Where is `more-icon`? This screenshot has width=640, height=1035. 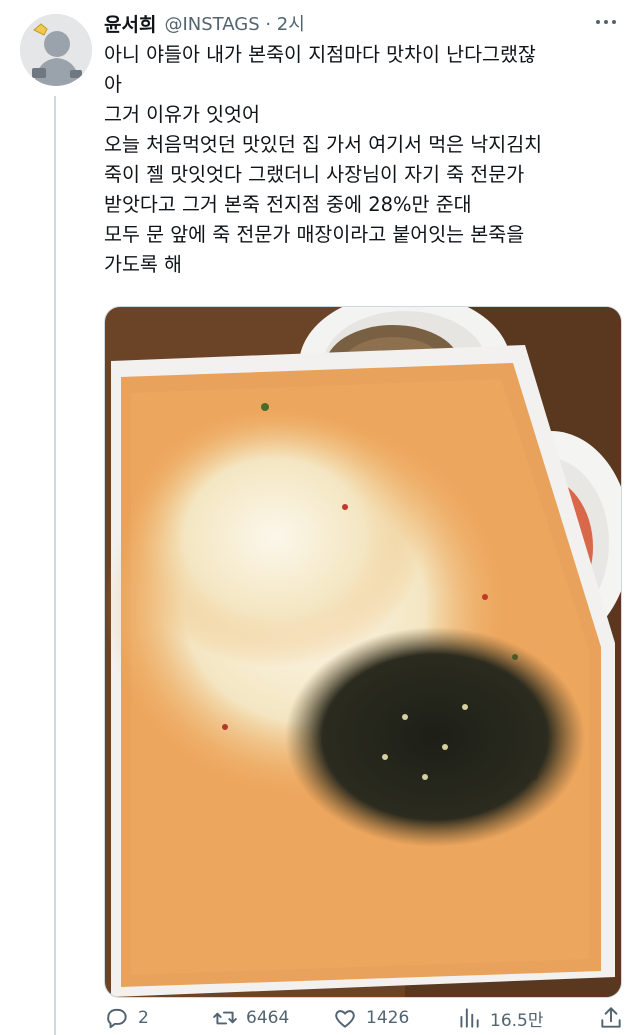
more-icon is located at coordinates (606, 22).